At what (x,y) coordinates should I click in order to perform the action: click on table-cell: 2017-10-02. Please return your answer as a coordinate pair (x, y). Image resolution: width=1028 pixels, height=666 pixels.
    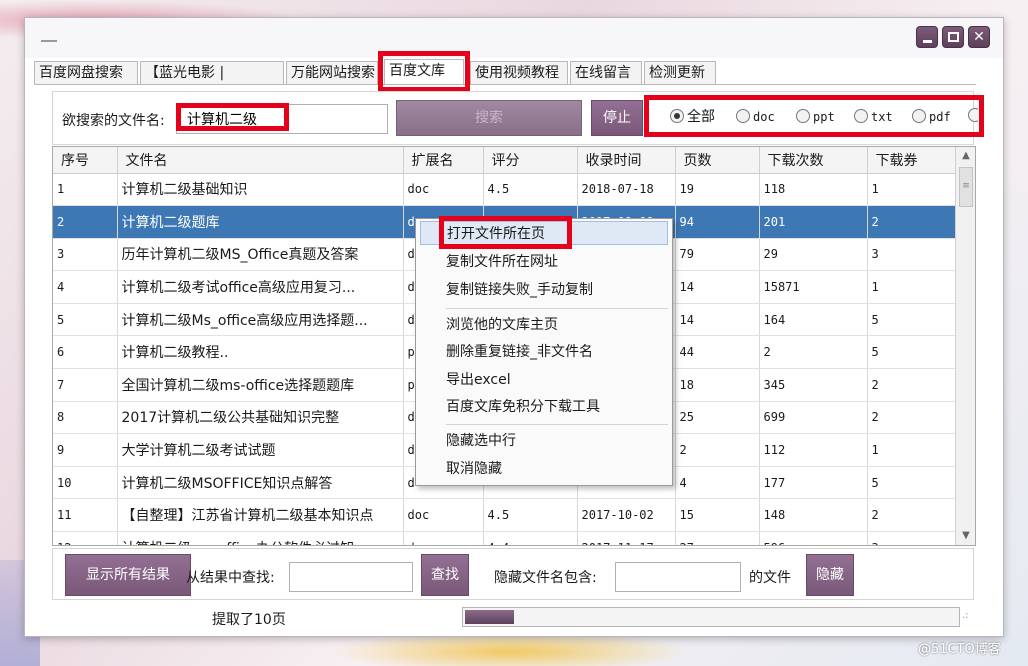
    Looking at the image, I should click on (626, 515).